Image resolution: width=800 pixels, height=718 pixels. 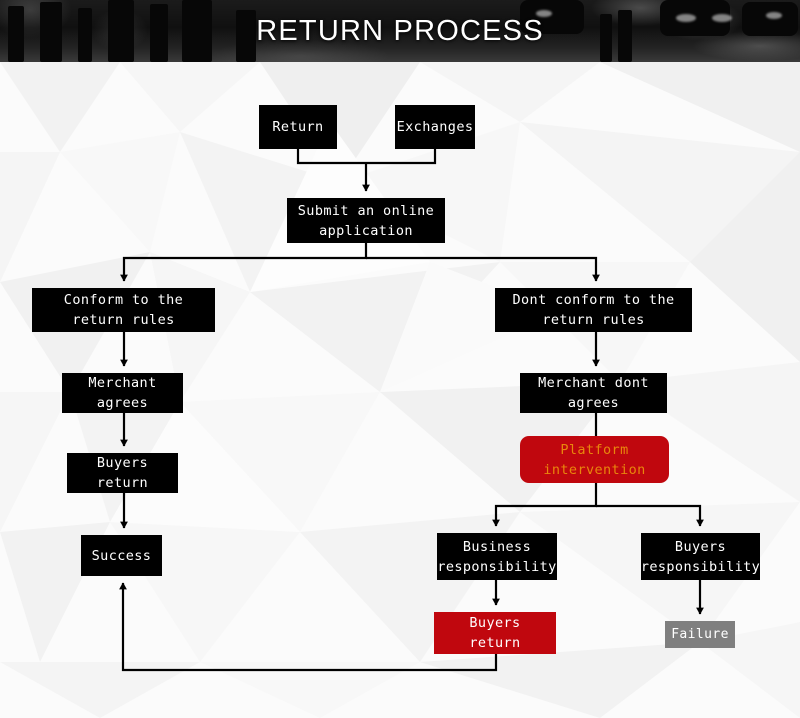 I want to click on header-banner: RETURN PROCESS, so click(x=400, y=31).